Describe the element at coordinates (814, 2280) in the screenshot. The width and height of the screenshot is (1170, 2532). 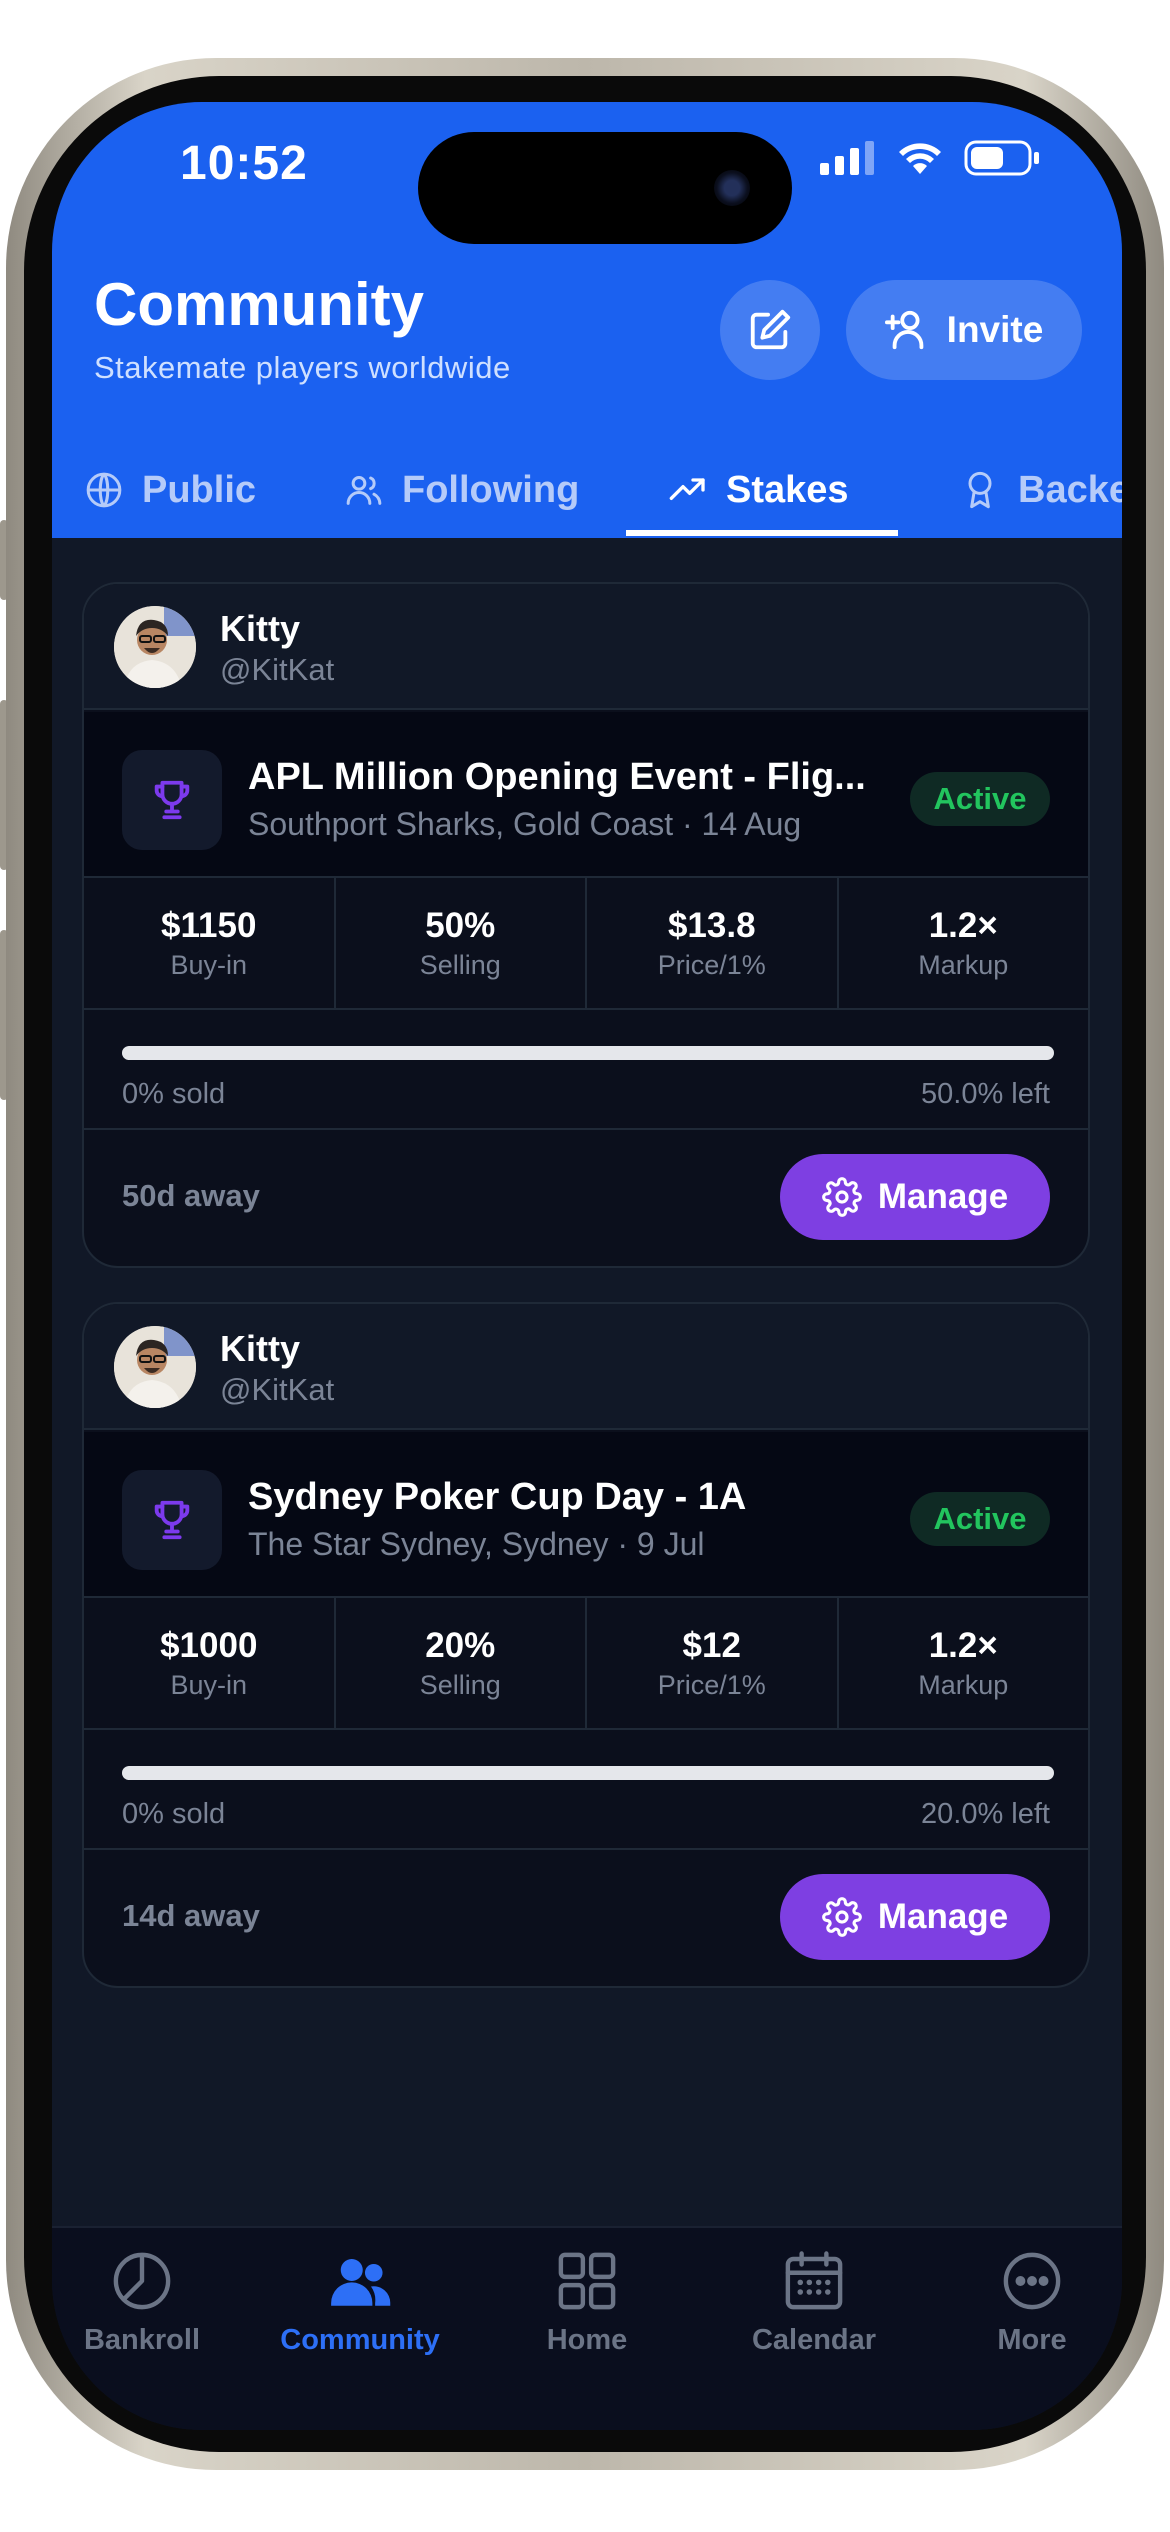
I see `calendar-icon` at that location.